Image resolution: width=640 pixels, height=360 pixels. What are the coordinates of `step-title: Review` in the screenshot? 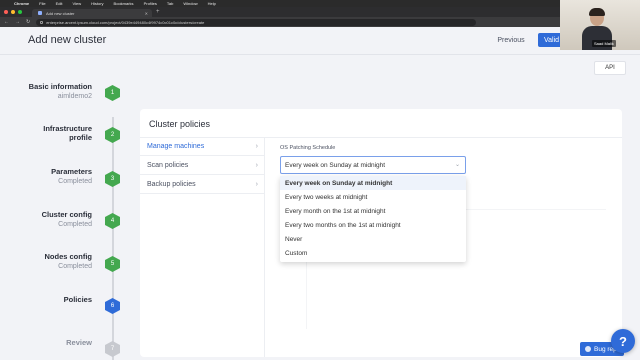 It's located at (79, 342).